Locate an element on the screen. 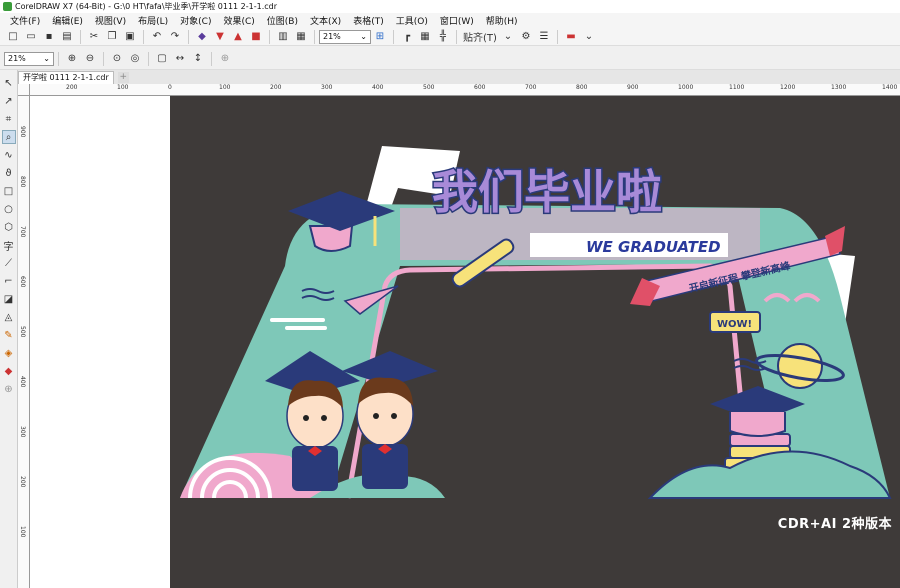 This screenshot has width=900, height=588. zoom-to-page-height-icon: ↕ is located at coordinates (198, 59).